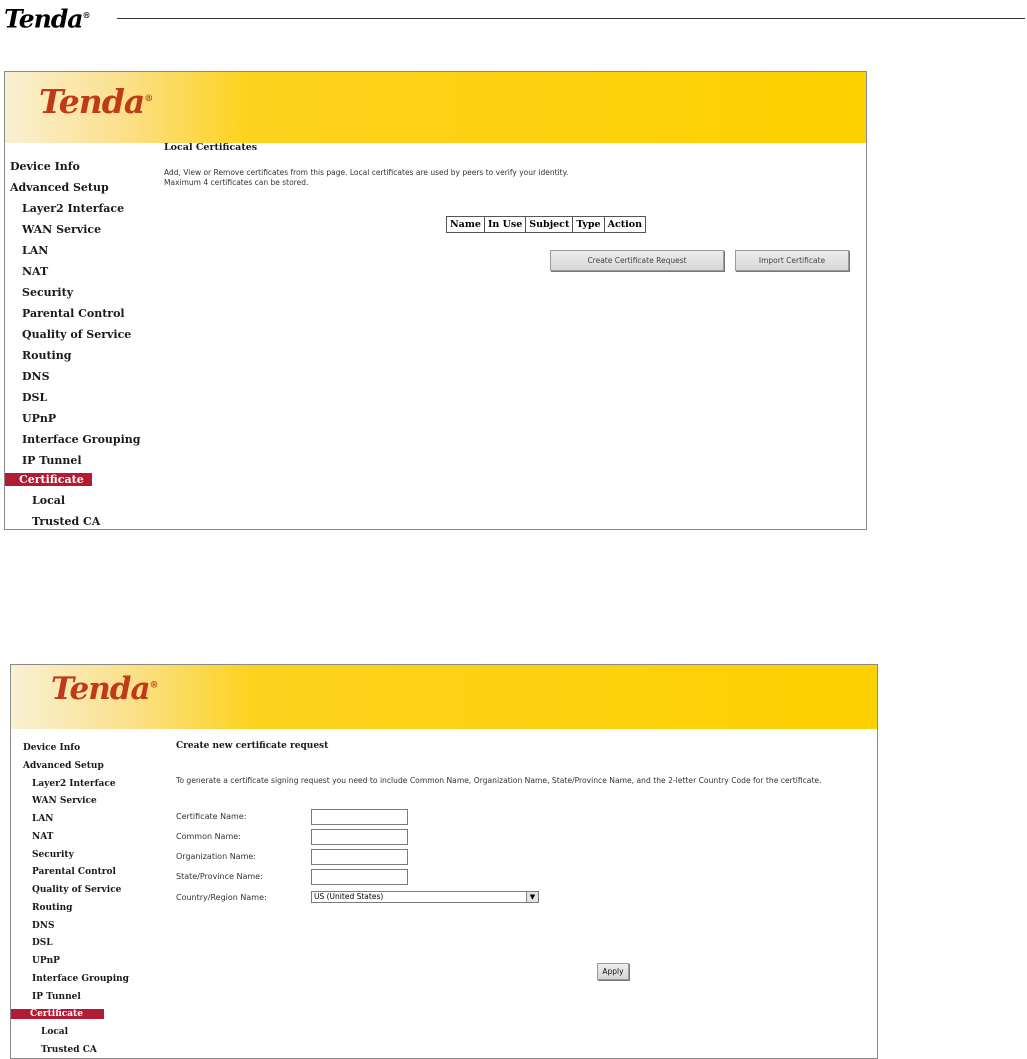 The width and height of the screenshot is (1027, 1059). Describe the element at coordinates (613, 971) in the screenshot. I see `apply-button: Apply` at that location.